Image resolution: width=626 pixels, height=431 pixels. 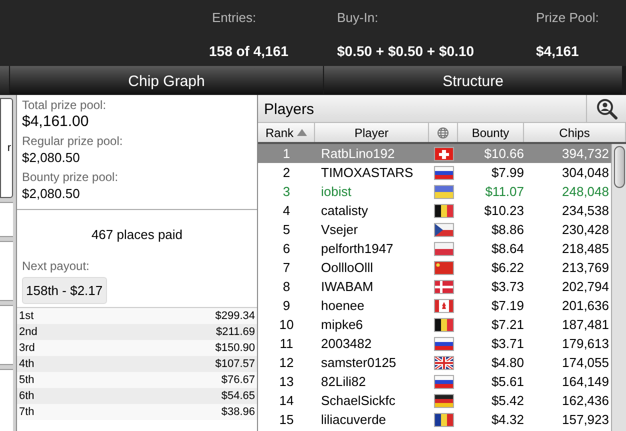 What do you see at coordinates (434, 229) in the screenshot?
I see `table-row: 5 Vsejer $8.86 230,428` at bounding box center [434, 229].